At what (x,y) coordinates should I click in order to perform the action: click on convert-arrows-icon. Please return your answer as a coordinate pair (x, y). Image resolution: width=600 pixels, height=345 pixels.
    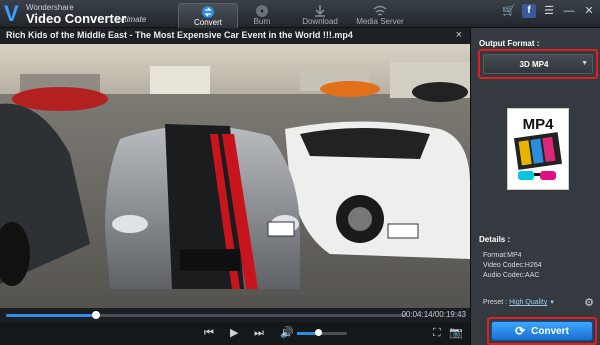
    Looking at the image, I should click on (208, 12).